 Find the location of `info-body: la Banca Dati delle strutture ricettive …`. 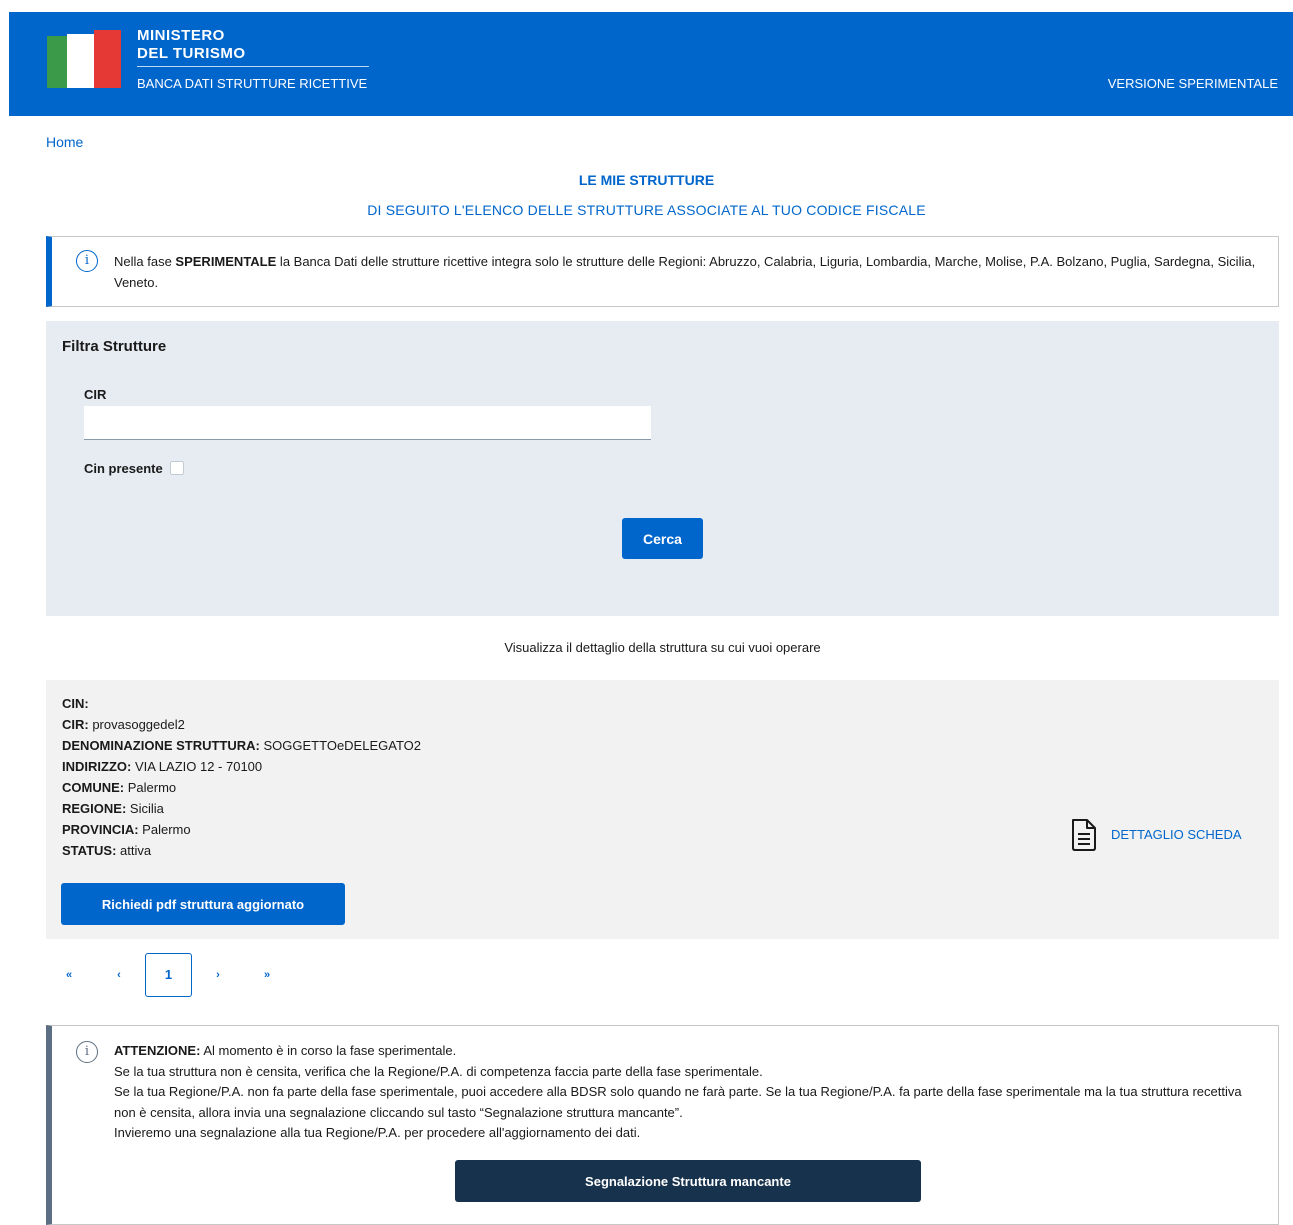

info-body: la Banca Dati delle strutture ricettive … is located at coordinates (685, 272).